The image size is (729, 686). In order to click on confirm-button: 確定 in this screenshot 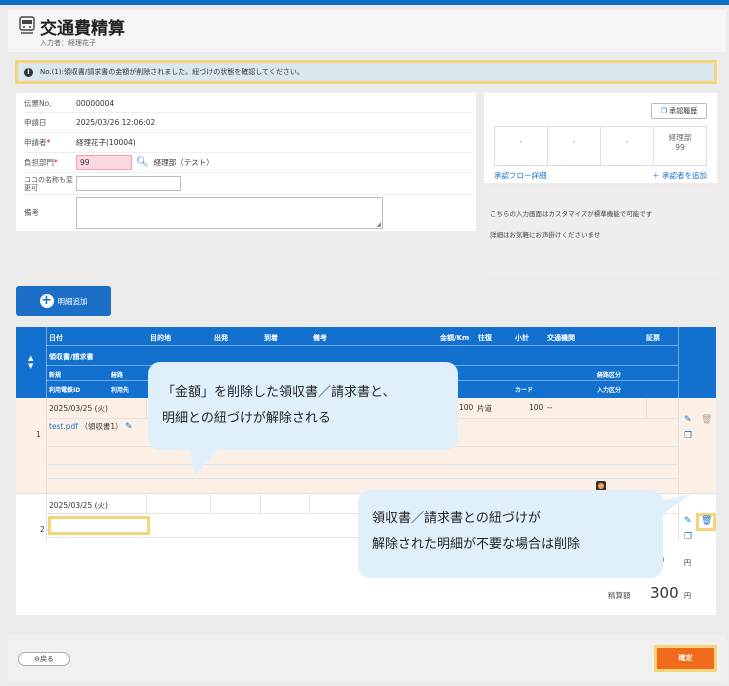, I will do `click(685, 658)`.